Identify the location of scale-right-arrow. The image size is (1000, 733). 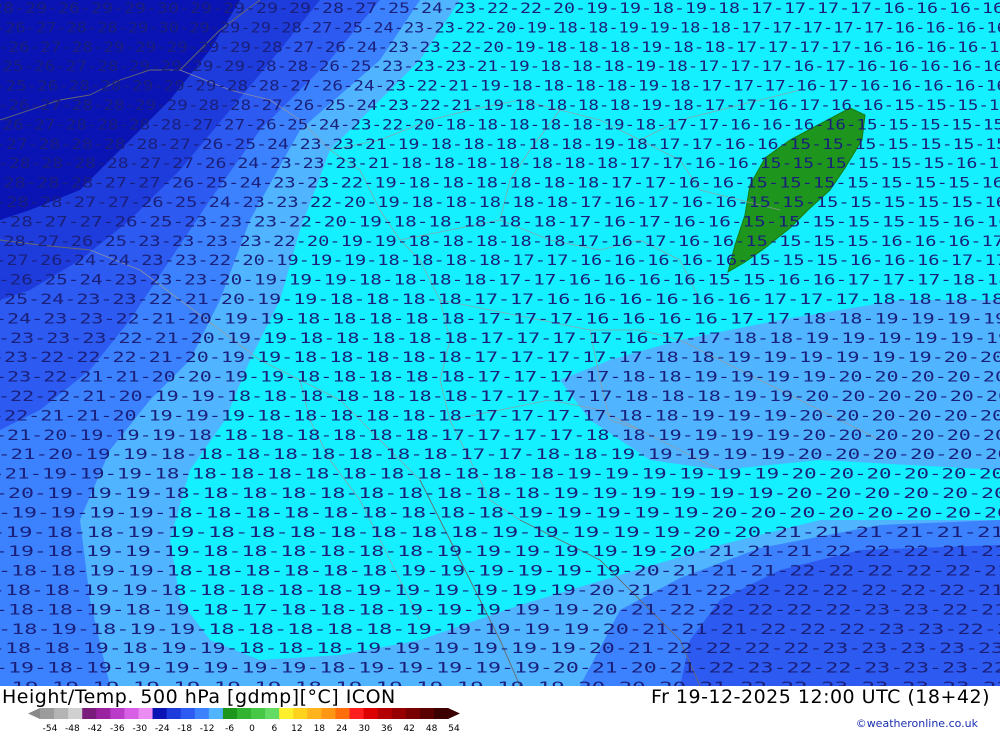
(454, 713).